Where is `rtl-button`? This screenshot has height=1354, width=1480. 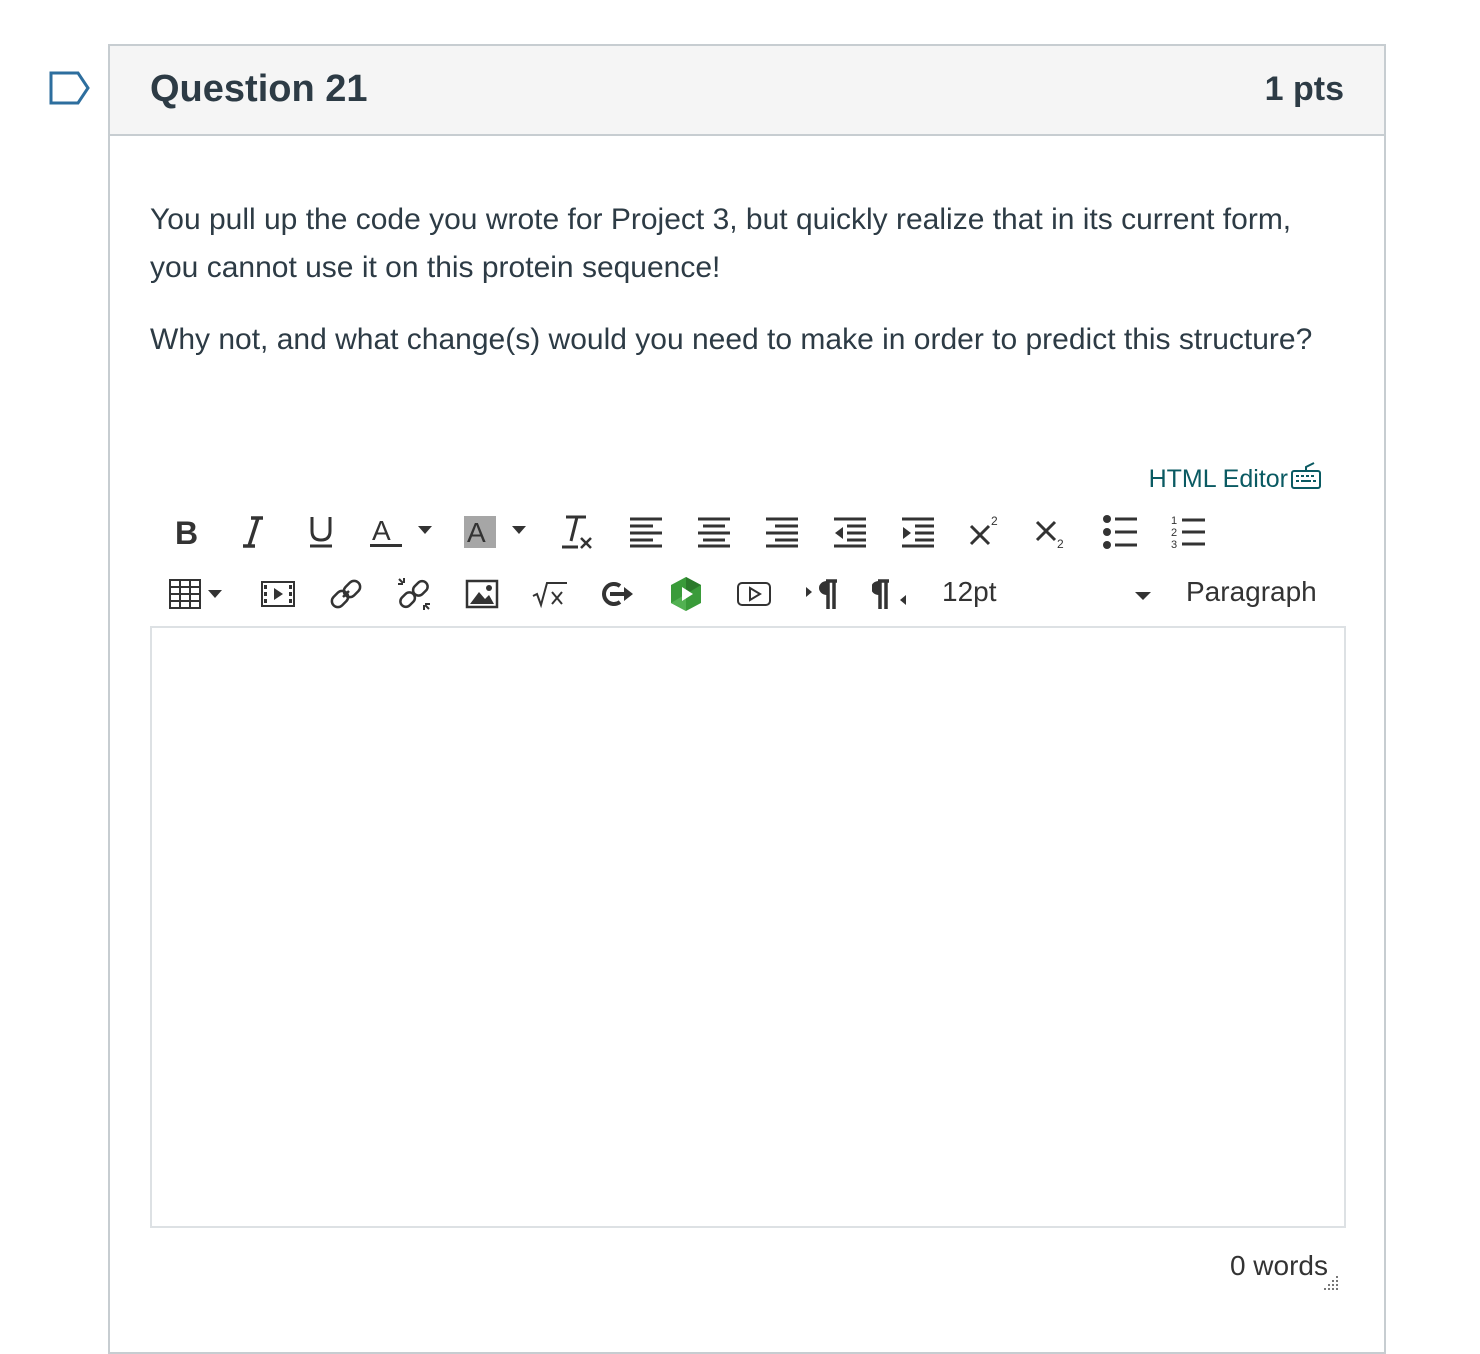
rtl-button is located at coordinates (890, 594).